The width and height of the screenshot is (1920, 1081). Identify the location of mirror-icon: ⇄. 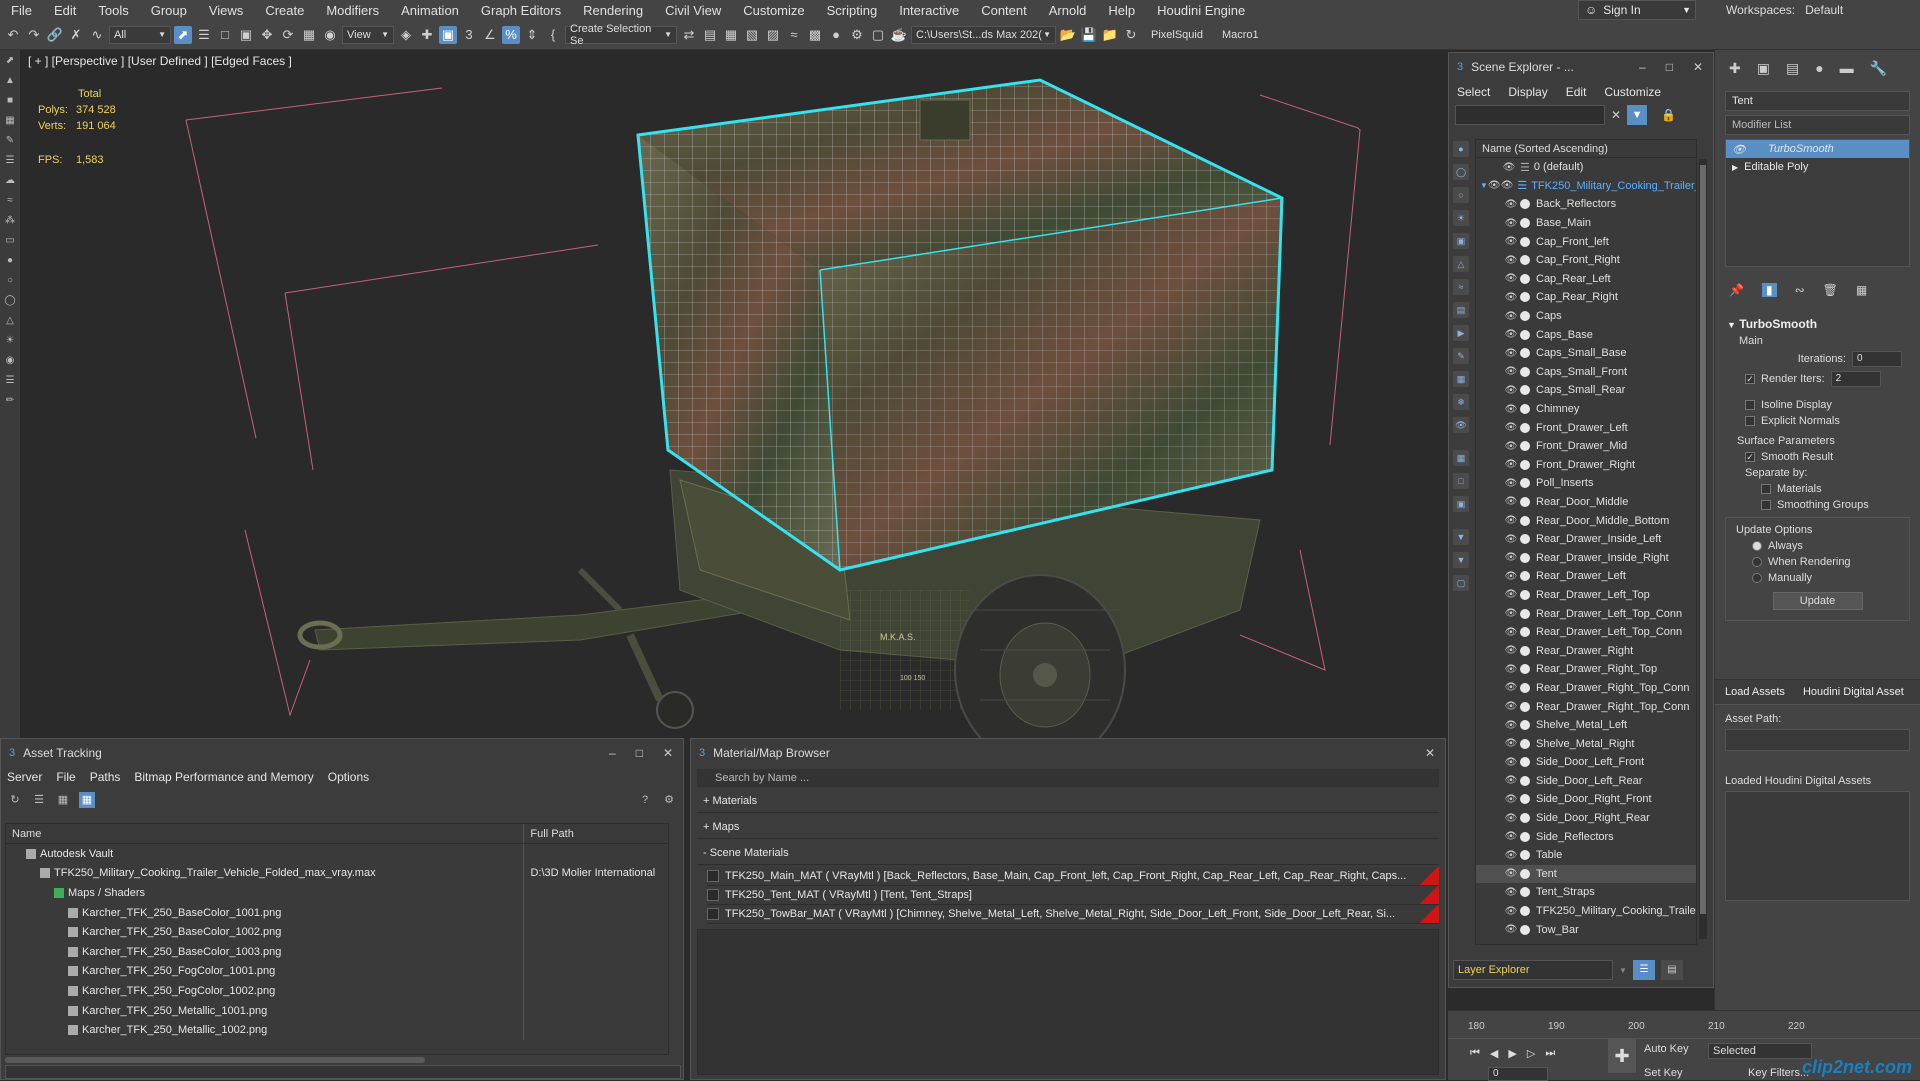
(689, 35).